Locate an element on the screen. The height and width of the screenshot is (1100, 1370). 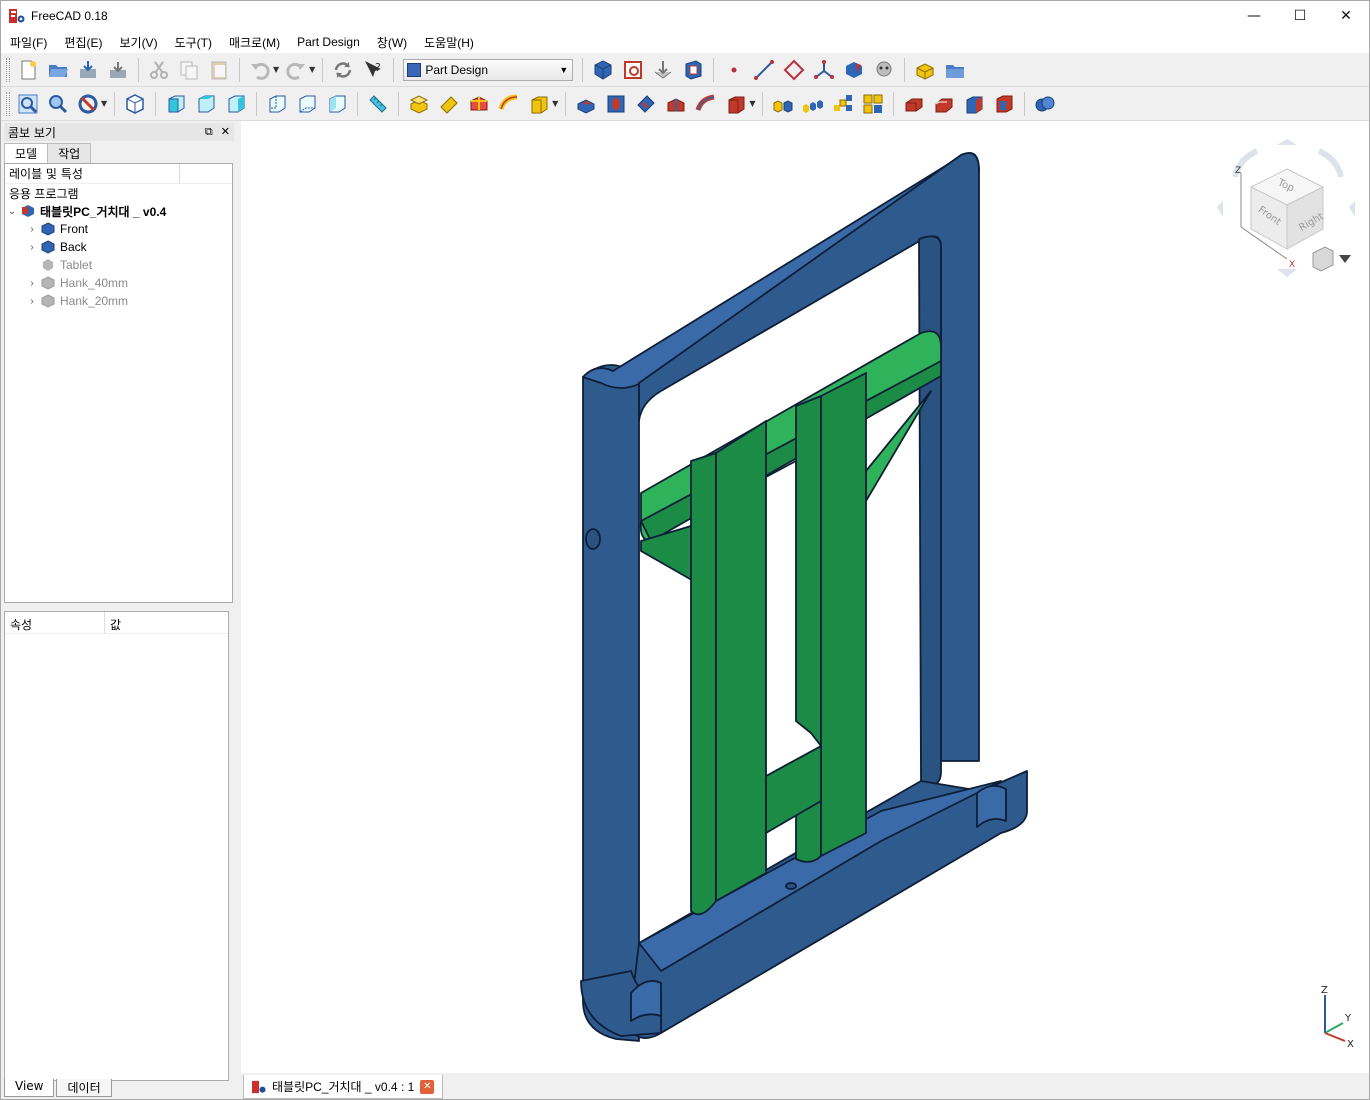
workbench-selector: Part Design ▼ is located at coordinates (488, 69).